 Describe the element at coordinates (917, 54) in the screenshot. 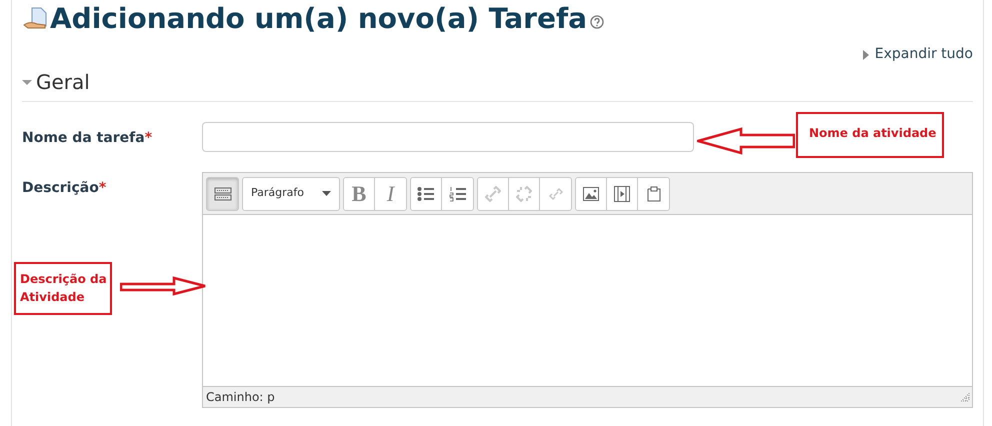

I see `expand-all-link: Expandir tudo` at that location.